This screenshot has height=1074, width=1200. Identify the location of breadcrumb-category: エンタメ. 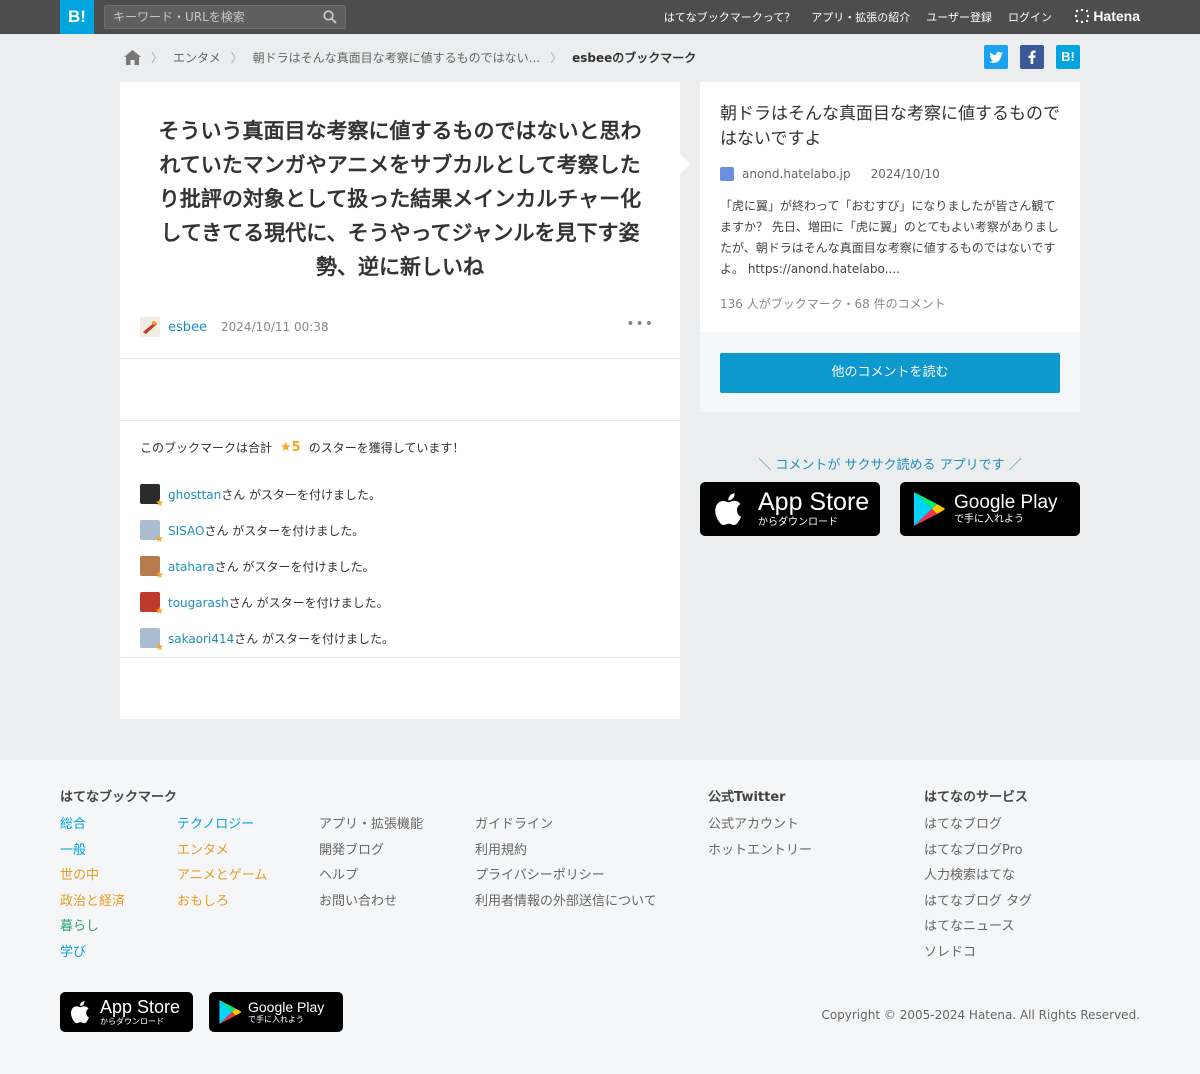
(197, 57).